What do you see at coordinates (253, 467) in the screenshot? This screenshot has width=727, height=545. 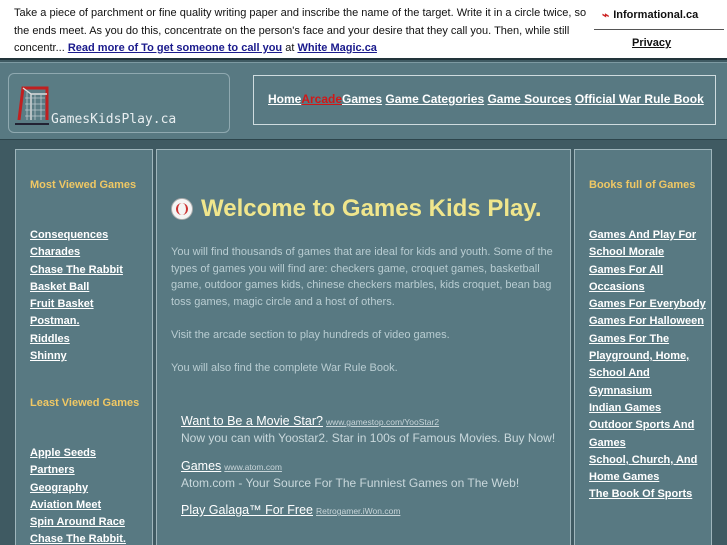 I see `ad-url-link: www.atom.com` at bounding box center [253, 467].